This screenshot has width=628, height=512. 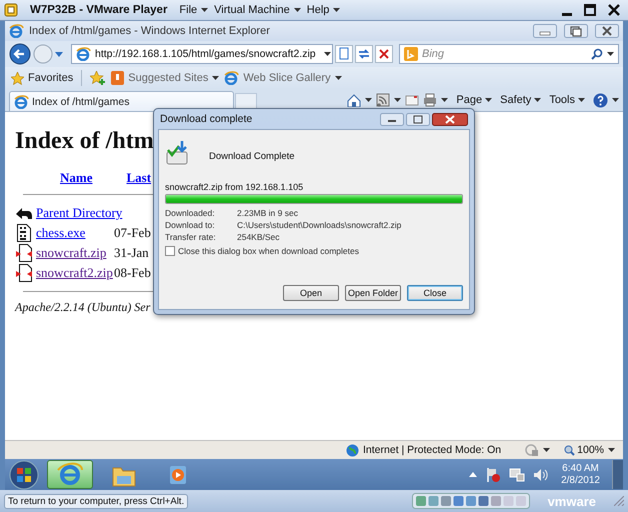 What do you see at coordinates (383, 100) in the screenshot?
I see `feed-icon` at bounding box center [383, 100].